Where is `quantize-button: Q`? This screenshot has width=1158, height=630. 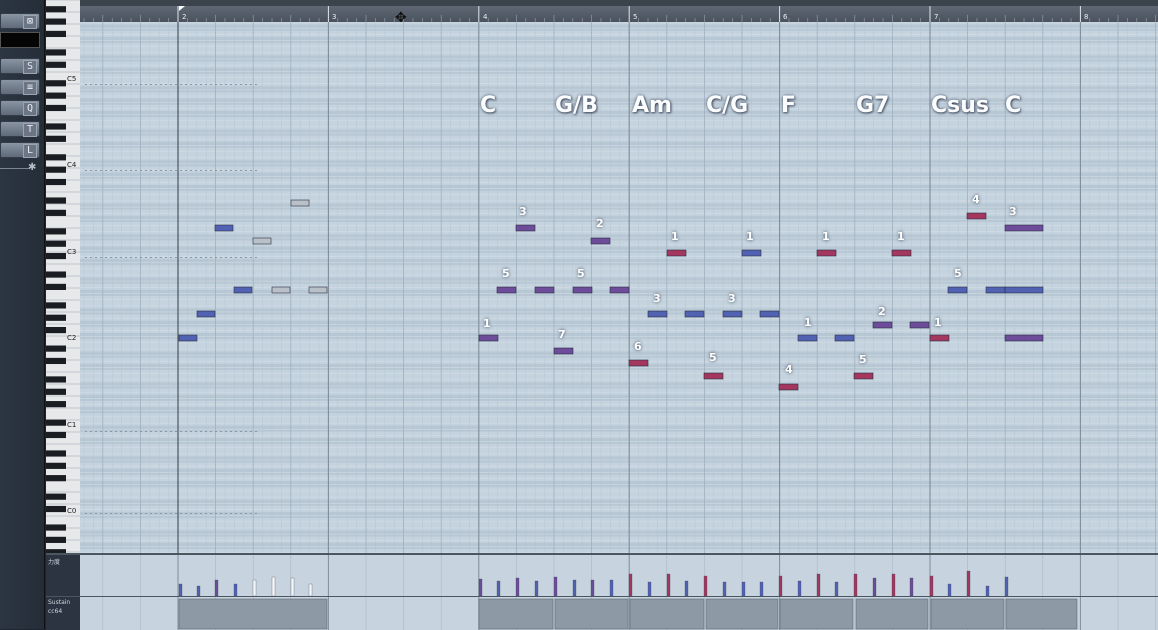
quantize-button: Q is located at coordinates (20, 108).